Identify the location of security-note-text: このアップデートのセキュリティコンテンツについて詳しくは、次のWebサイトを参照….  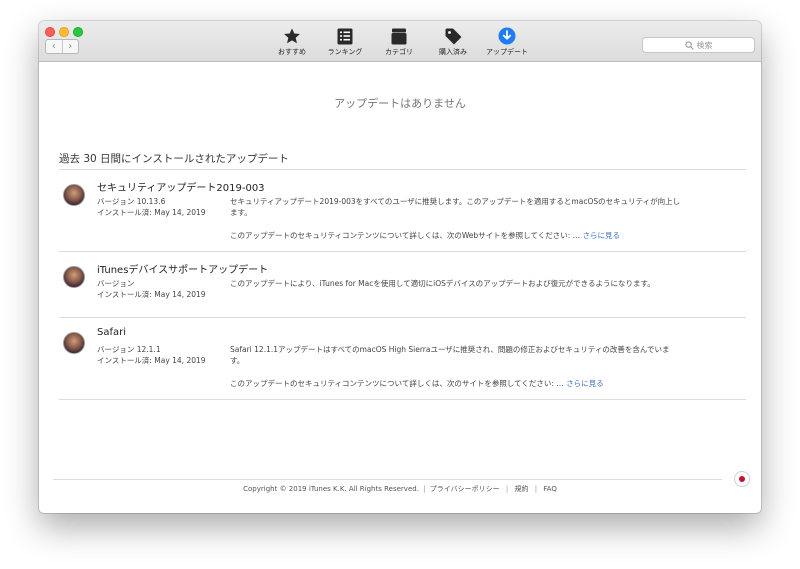
(405, 235).